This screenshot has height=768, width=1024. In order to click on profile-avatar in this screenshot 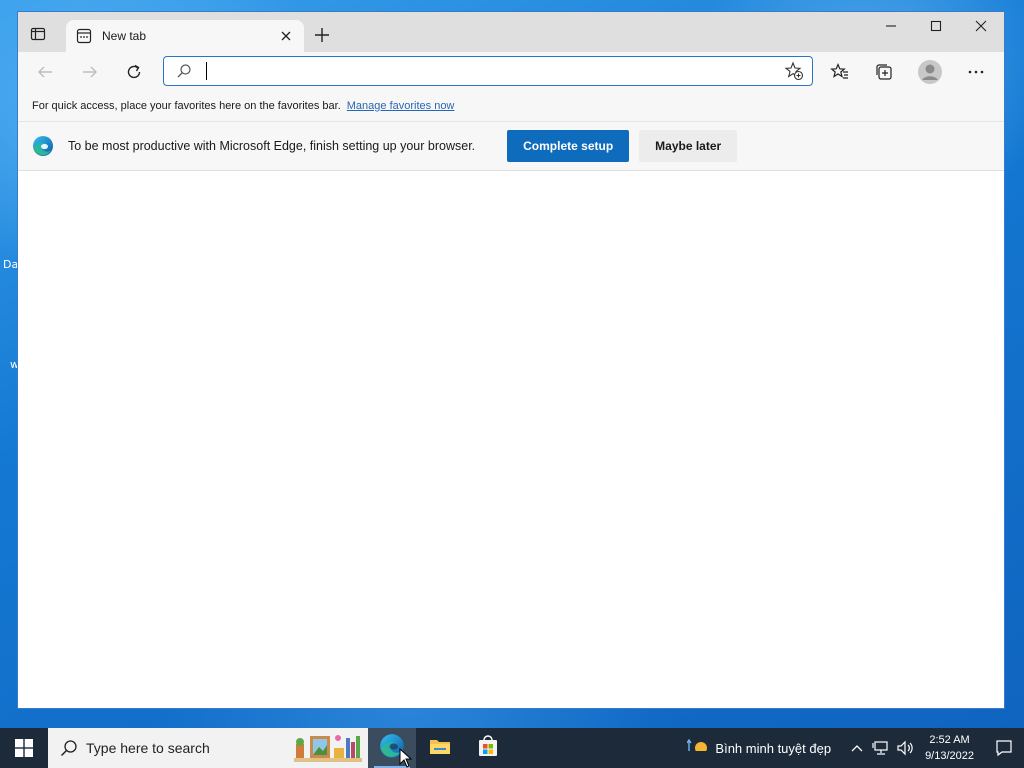, I will do `click(930, 72)`.